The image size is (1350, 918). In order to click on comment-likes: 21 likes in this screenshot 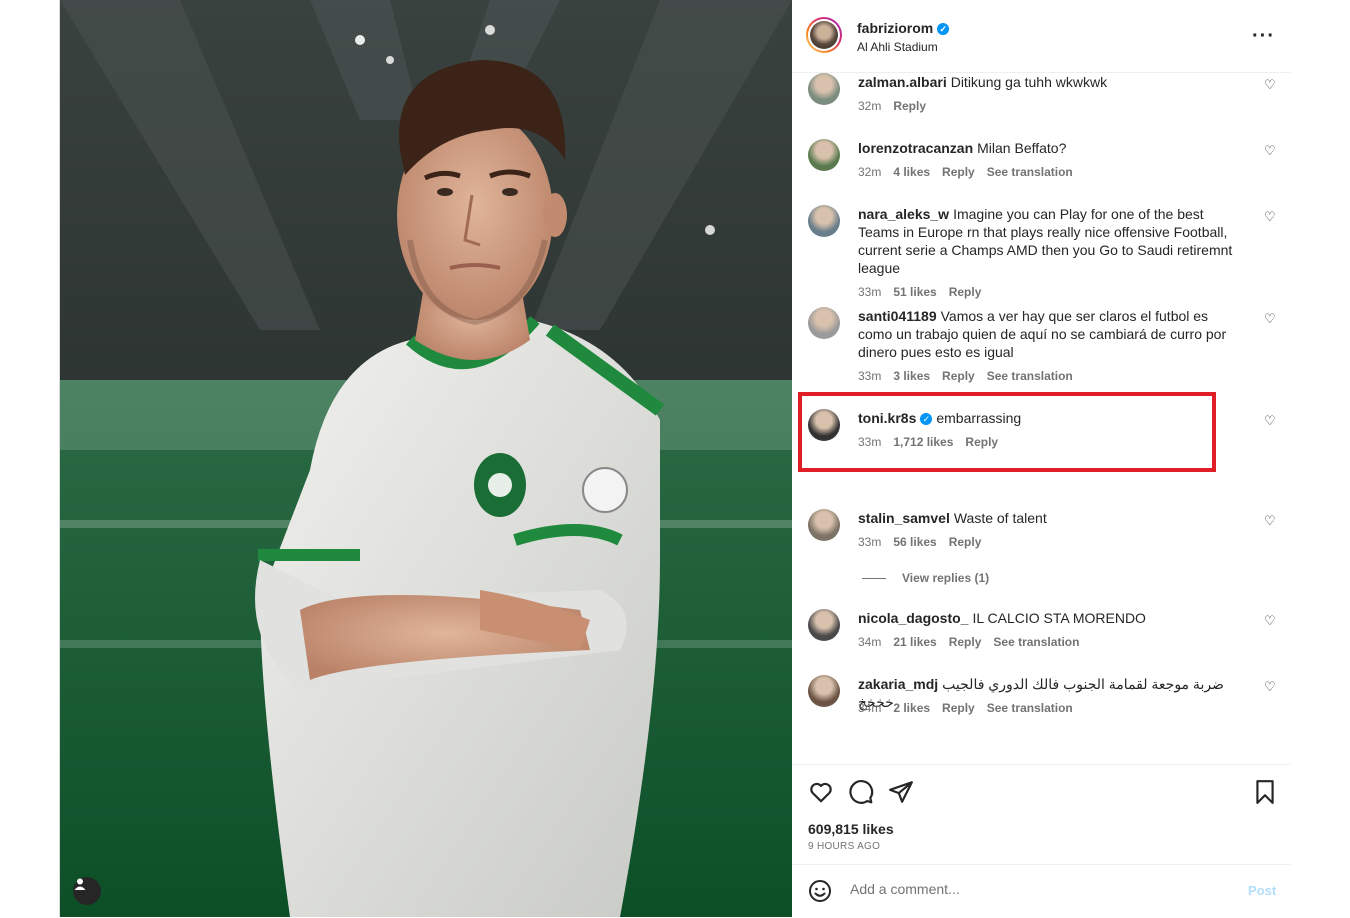, I will do `click(914, 642)`.